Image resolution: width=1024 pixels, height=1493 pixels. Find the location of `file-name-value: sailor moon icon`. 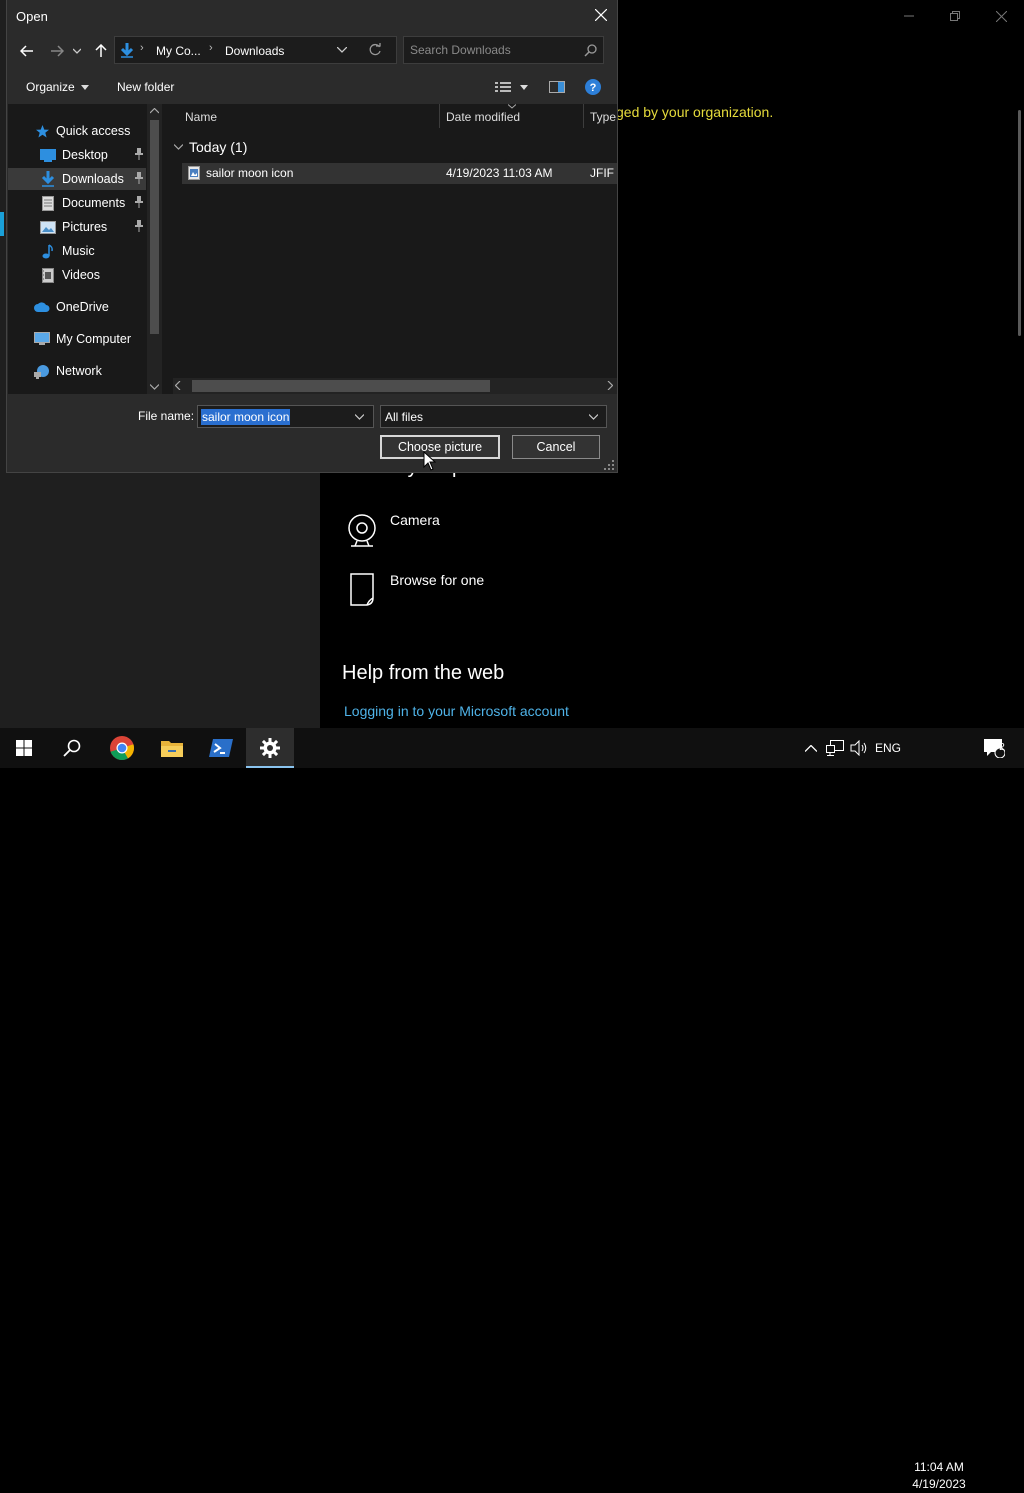

file-name-value: sailor moon icon is located at coordinates (246, 417).